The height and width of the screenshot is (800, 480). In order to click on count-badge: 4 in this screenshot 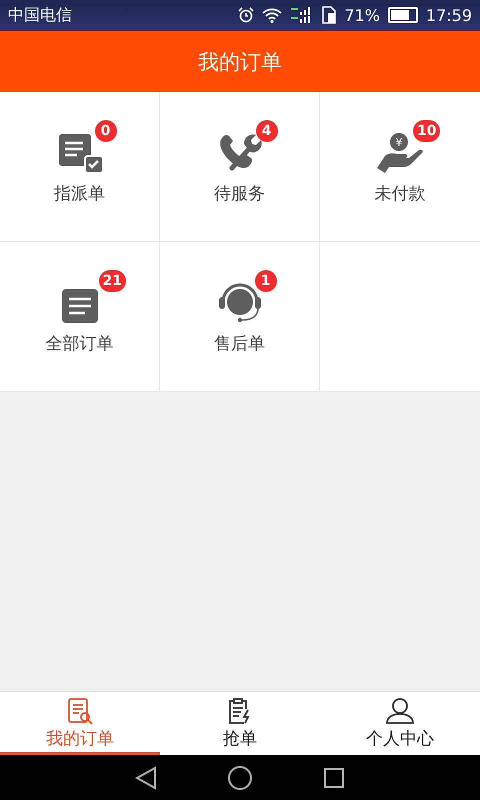, I will do `click(267, 131)`.